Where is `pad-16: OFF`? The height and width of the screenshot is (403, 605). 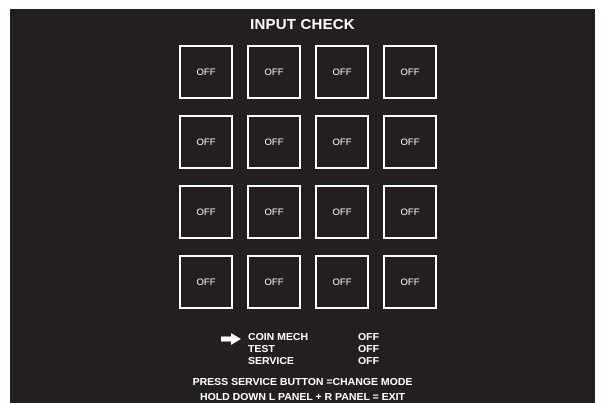
pad-16: OFF is located at coordinates (410, 282).